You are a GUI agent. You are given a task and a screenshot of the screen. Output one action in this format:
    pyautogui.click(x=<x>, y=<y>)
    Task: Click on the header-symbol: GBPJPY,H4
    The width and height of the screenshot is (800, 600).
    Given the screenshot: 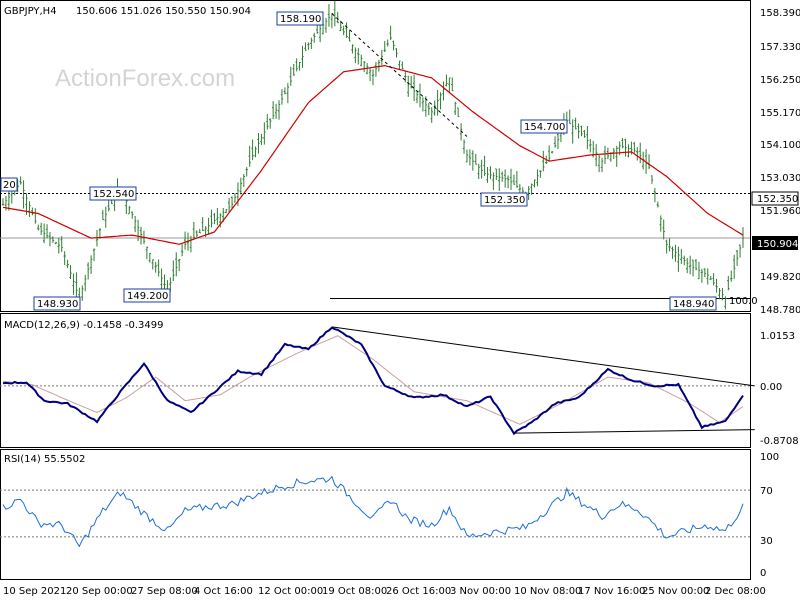 What is the action you would take?
    pyautogui.click(x=30, y=11)
    